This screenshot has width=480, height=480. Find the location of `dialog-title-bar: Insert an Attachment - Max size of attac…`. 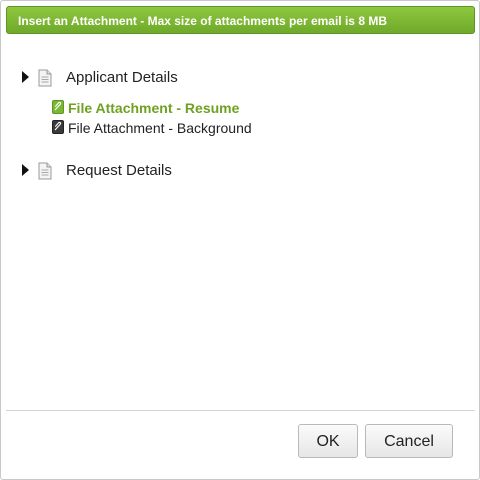

dialog-title-bar: Insert an Attachment - Max size of attac… is located at coordinates (240, 20).